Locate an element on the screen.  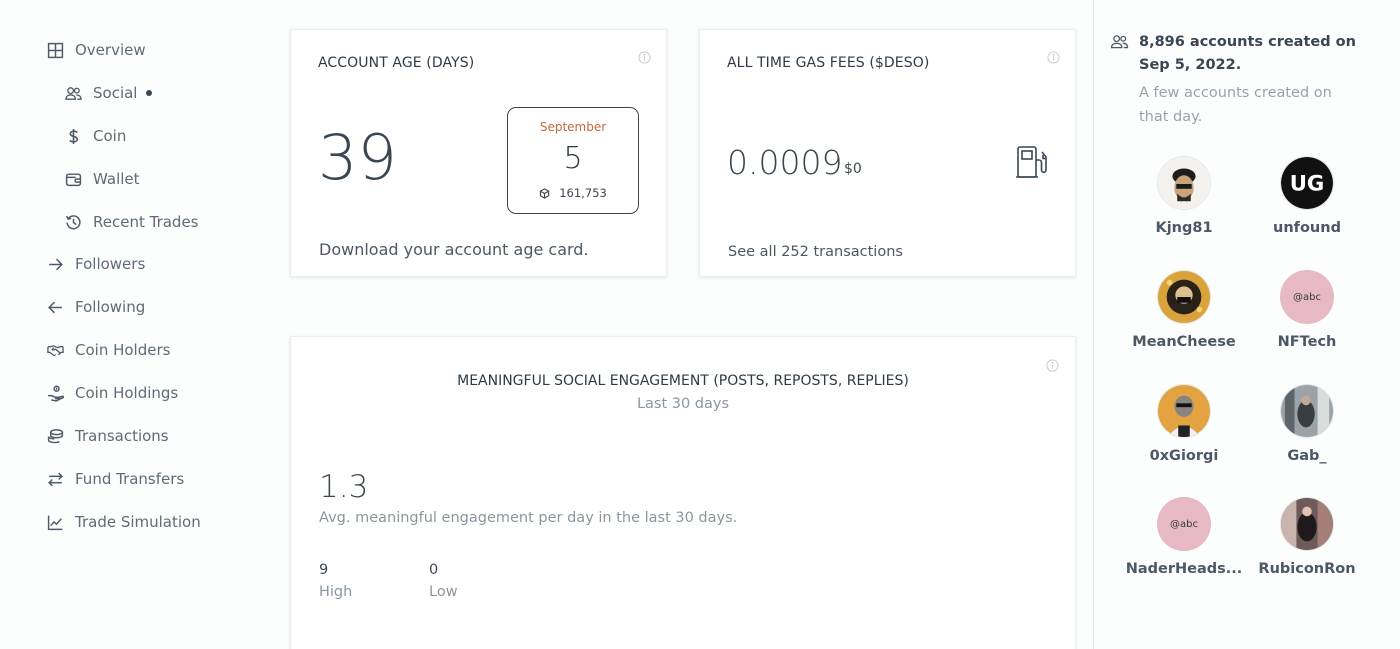
card-title: ALL TIME GAS FEES ($DESO) is located at coordinates (828, 63).